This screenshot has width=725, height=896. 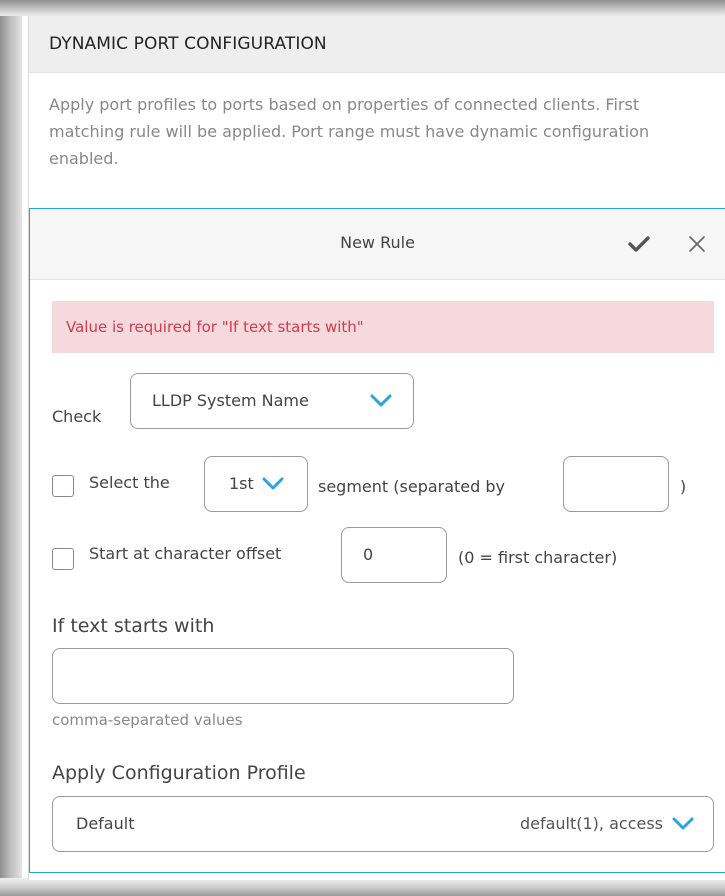 I want to click on starts-with-label: If text starts with, so click(x=133, y=626).